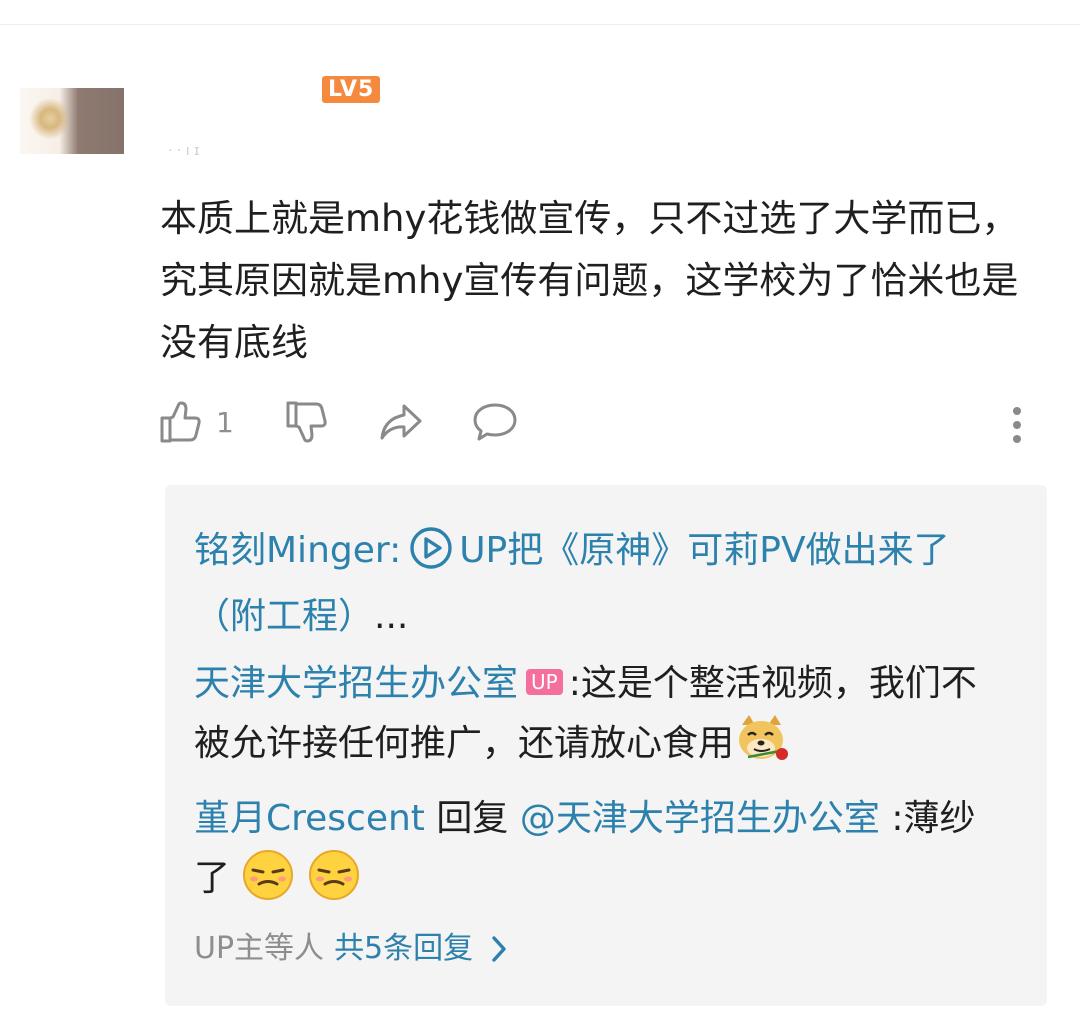 Image resolution: width=1080 pixels, height=1023 pixels. What do you see at coordinates (184, 151) in the screenshot?
I see `comment-meta: · · ı ɪ` at bounding box center [184, 151].